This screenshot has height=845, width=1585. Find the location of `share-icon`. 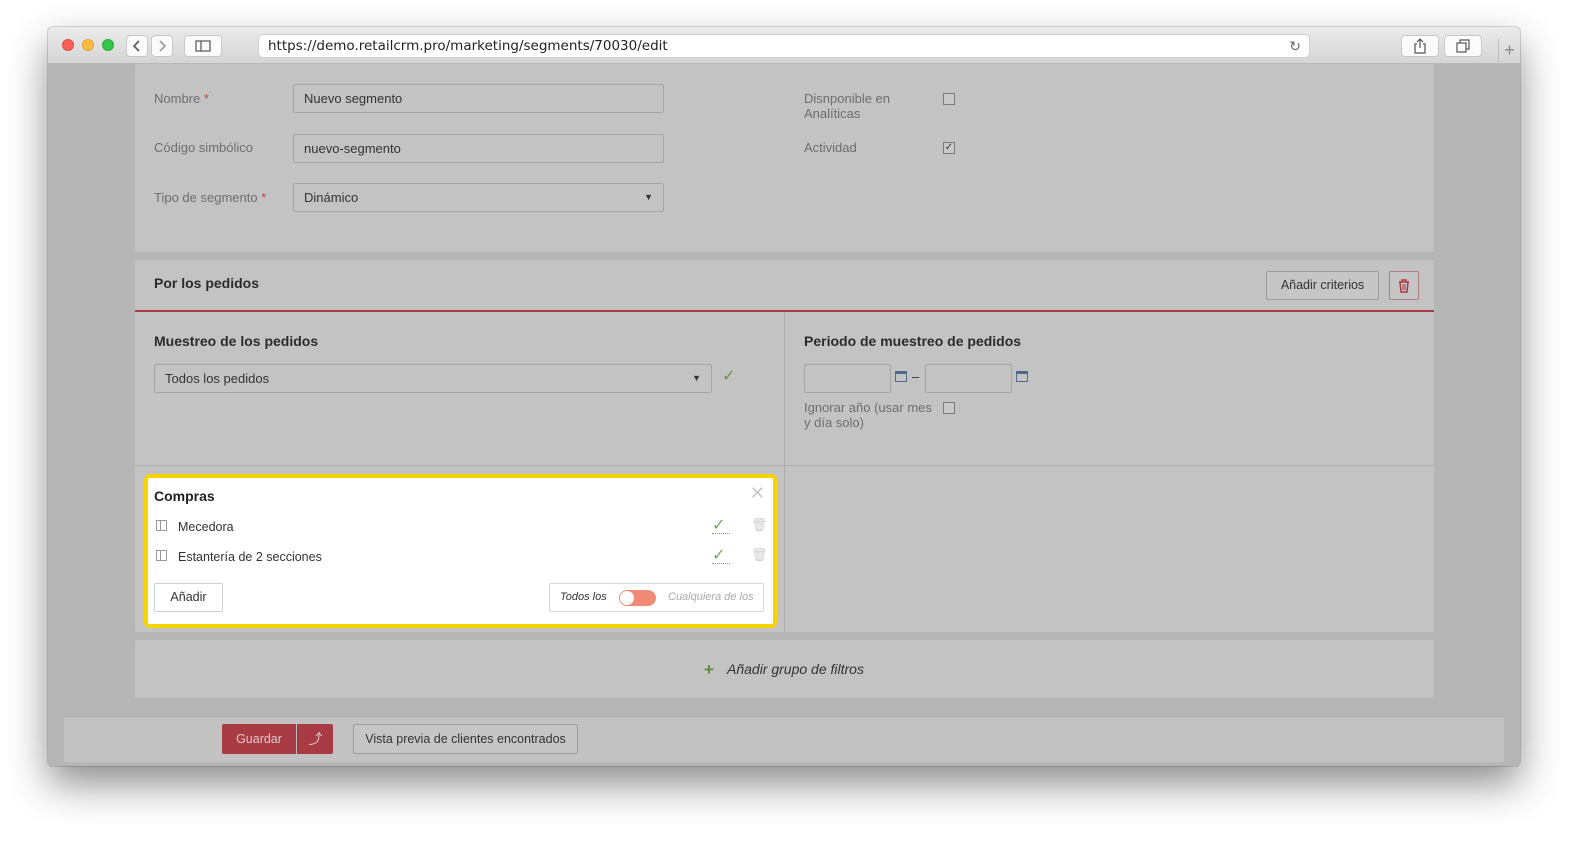

share-icon is located at coordinates (1420, 46).